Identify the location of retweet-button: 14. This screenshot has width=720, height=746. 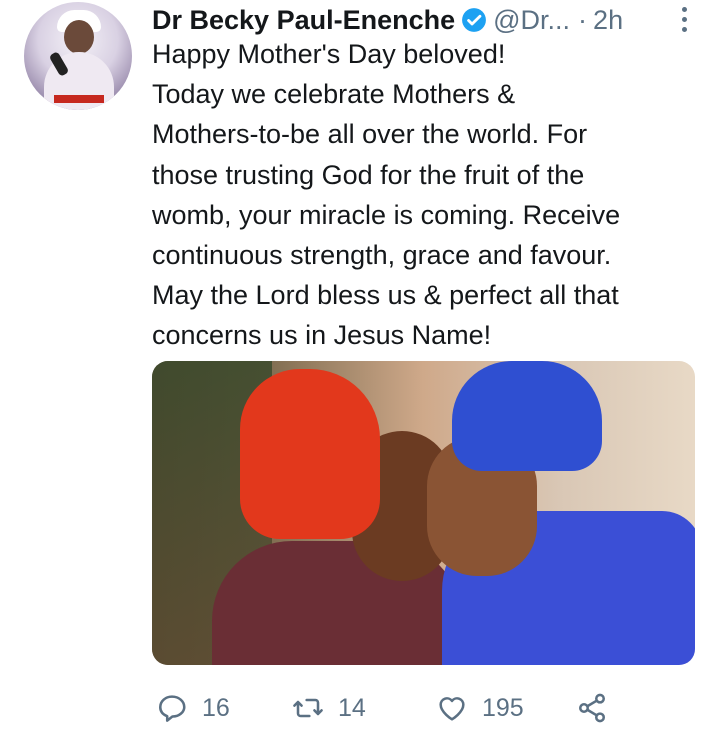
(329, 708).